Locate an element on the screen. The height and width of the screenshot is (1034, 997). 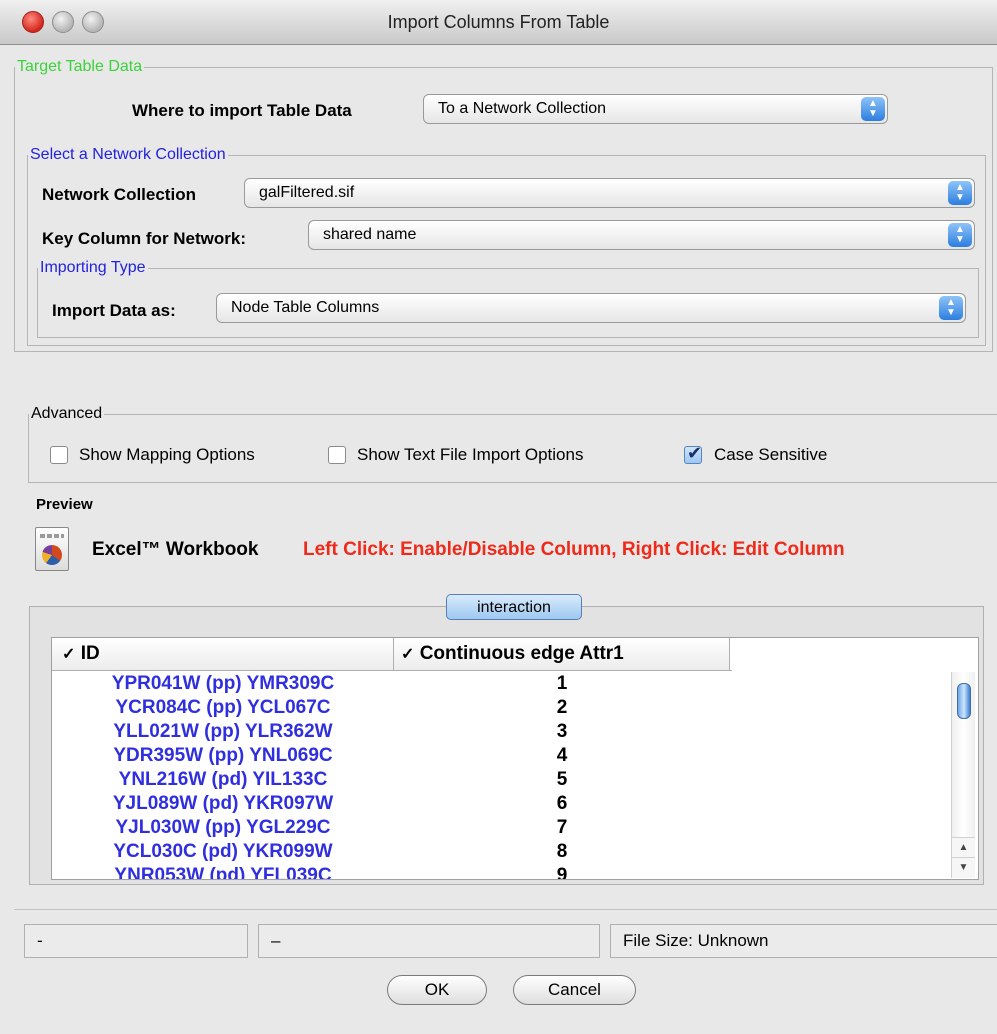
cell-value: 6 is located at coordinates (562, 803).